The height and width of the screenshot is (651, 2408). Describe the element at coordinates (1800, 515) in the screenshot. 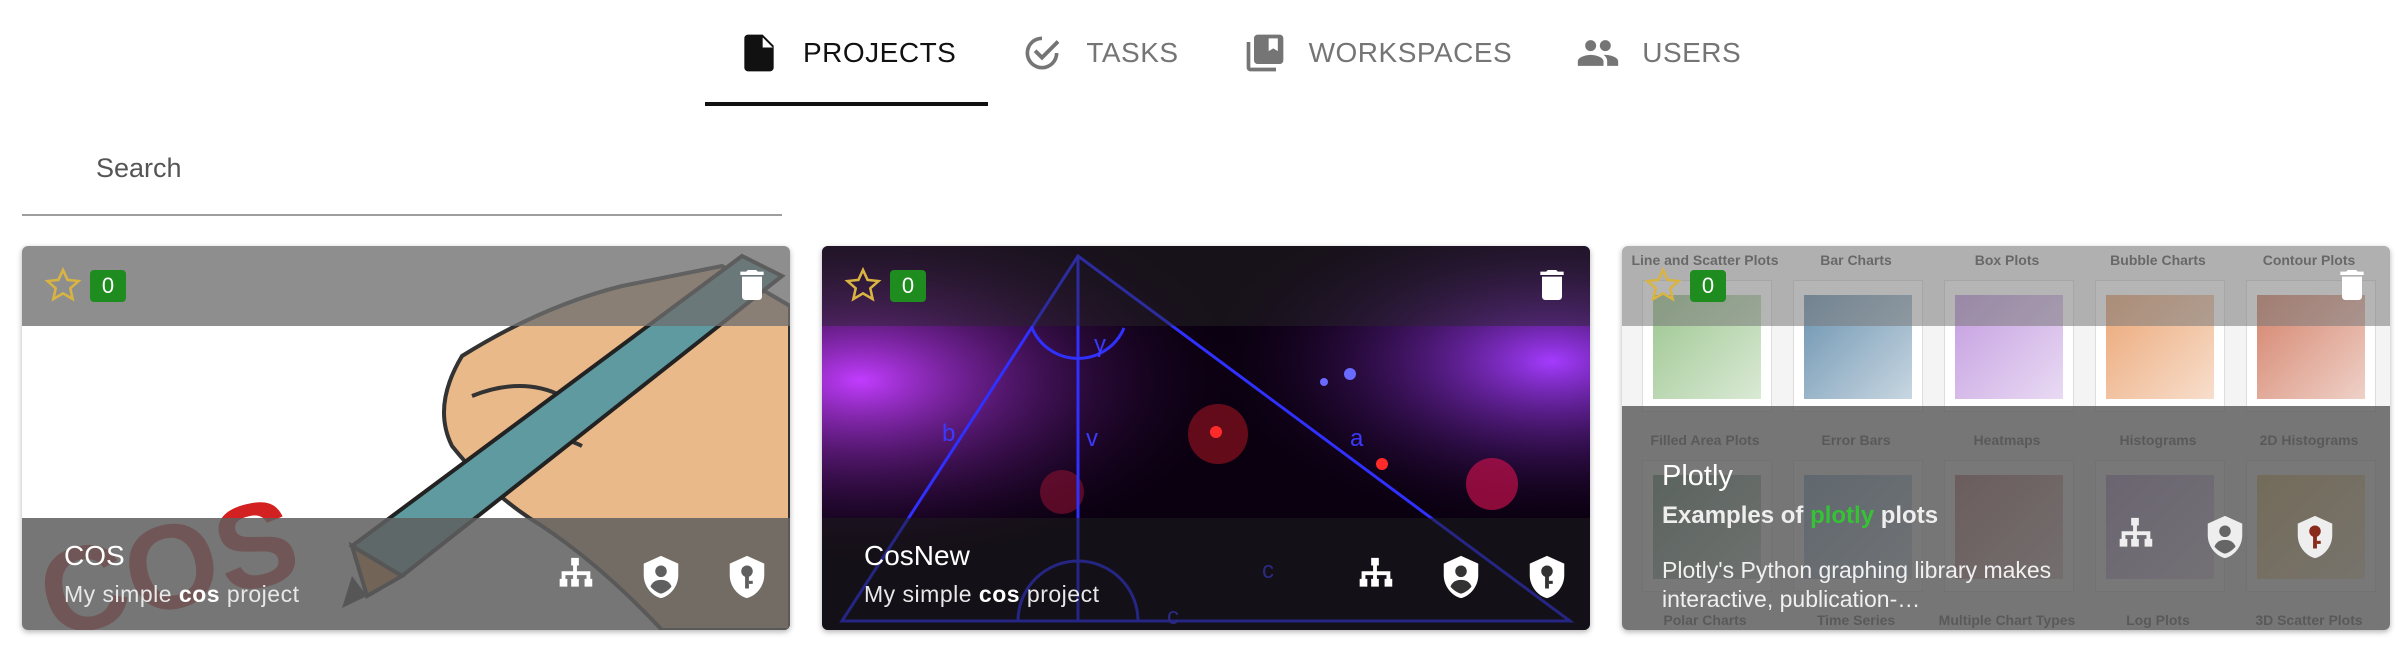

I see `project-subtitle: Examples of plotly plots` at that location.